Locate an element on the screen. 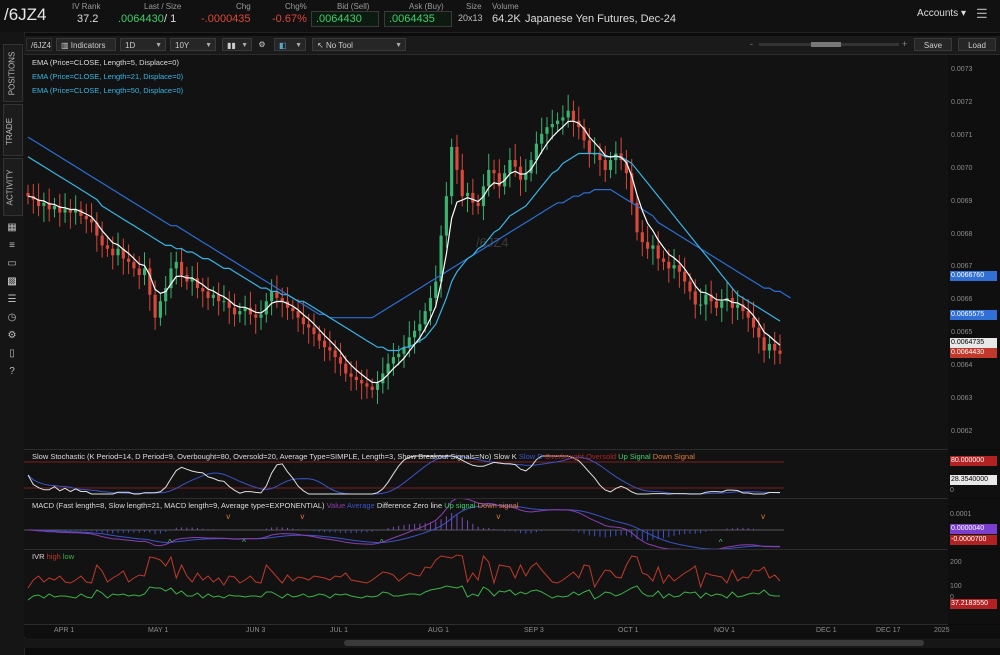  settings-icon: ⚙ is located at coordinates (12, 336).